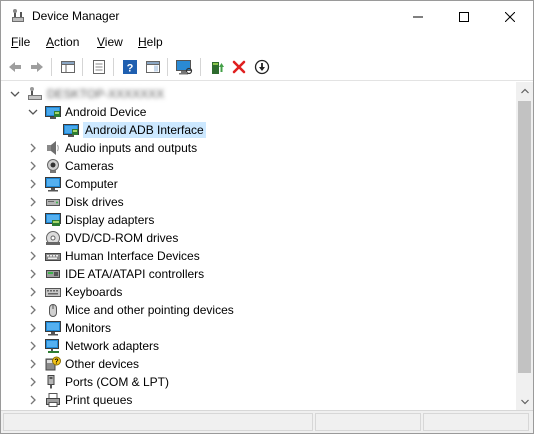  What do you see at coordinates (150, 42) in the screenshot?
I see `menu-help: Help` at bounding box center [150, 42].